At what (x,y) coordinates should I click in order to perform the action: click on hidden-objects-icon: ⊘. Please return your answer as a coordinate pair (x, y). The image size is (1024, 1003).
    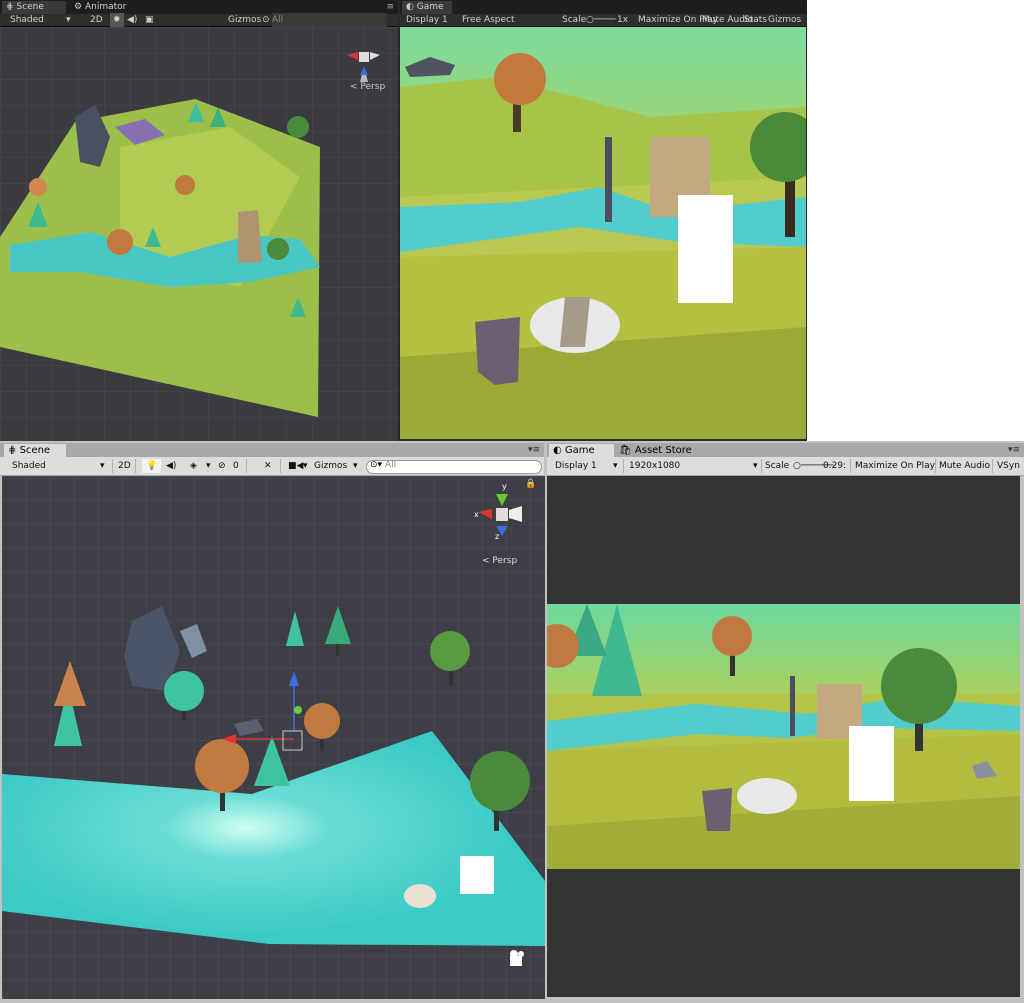
    Looking at the image, I should click on (222, 466).